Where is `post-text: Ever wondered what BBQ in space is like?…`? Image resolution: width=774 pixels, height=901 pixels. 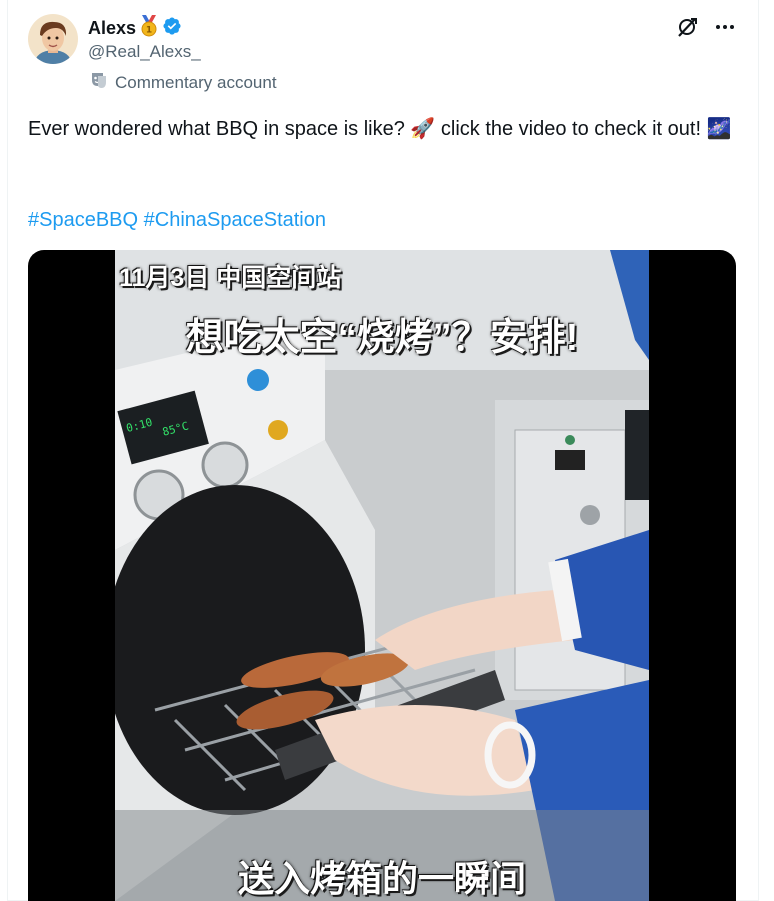
post-text: Ever wondered what BBQ in space is like?… is located at coordinates (380, 129).